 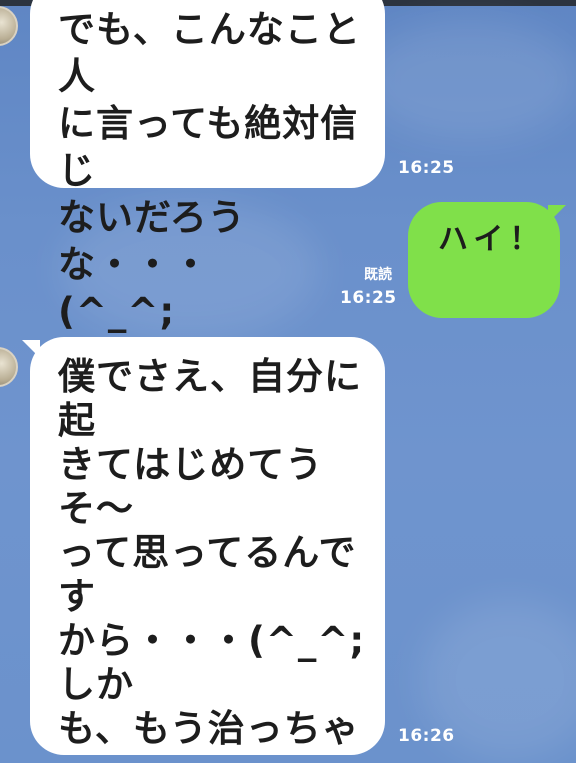 I want to click on read-receipt: 既読, so click(x=378, y=275).